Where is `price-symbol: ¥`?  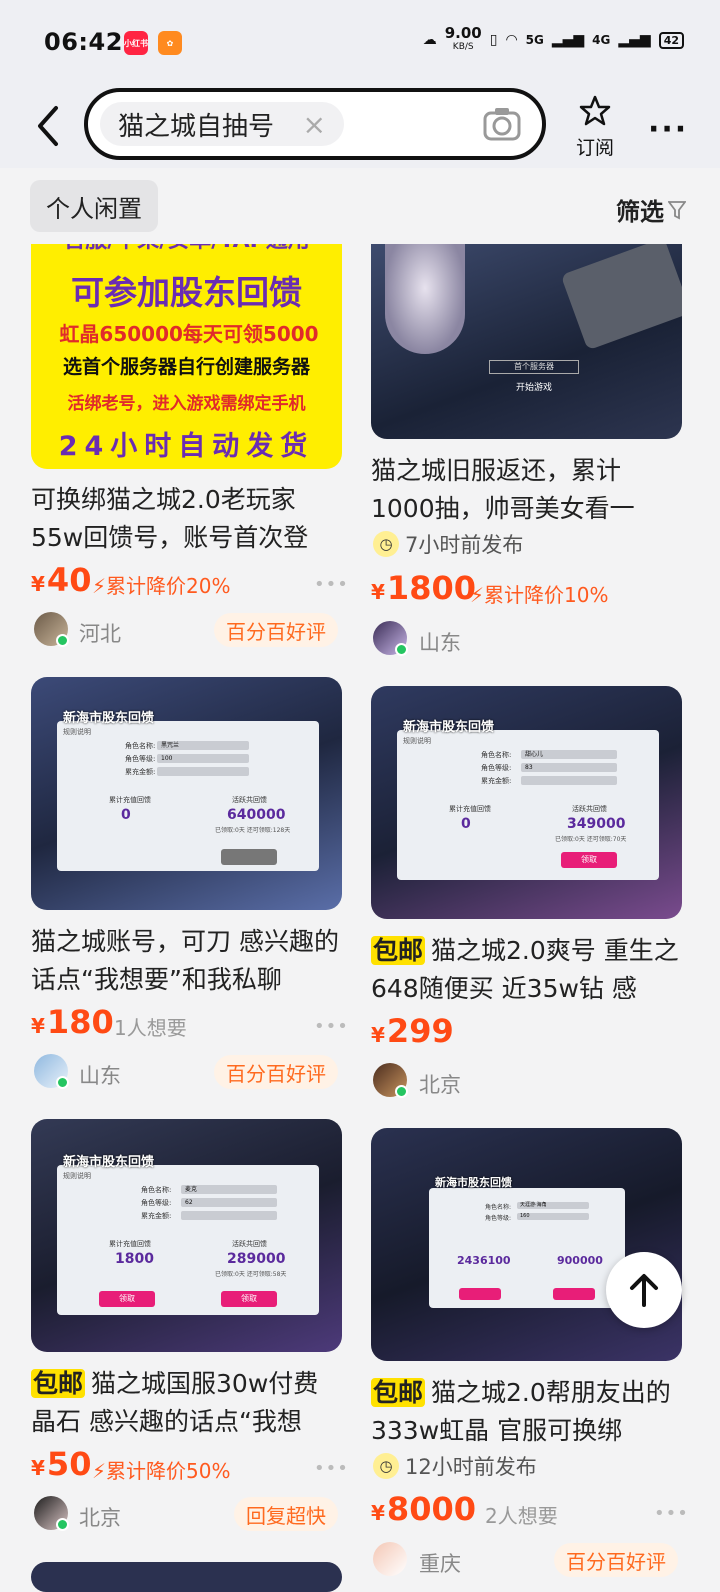
price-symbol: ¥ is located at coordinates (378, 592).